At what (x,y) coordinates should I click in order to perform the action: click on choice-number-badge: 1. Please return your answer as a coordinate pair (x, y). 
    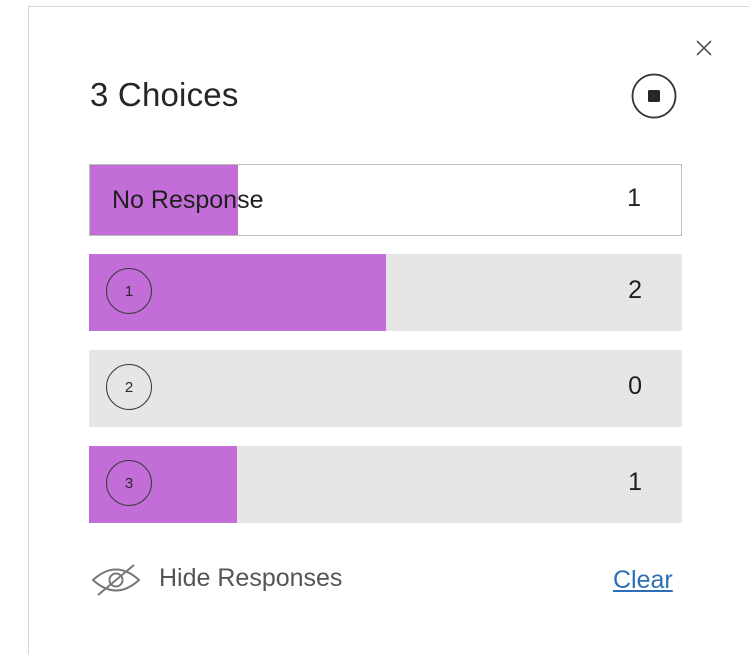
    Looking at the image, I should click on (129, 291).